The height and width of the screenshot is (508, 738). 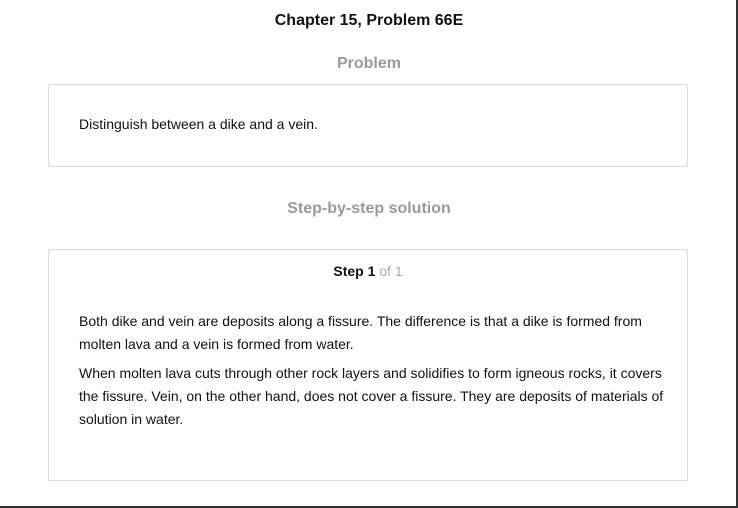 I want to click on problem-heading: Problem, so click(x=368, y=63).